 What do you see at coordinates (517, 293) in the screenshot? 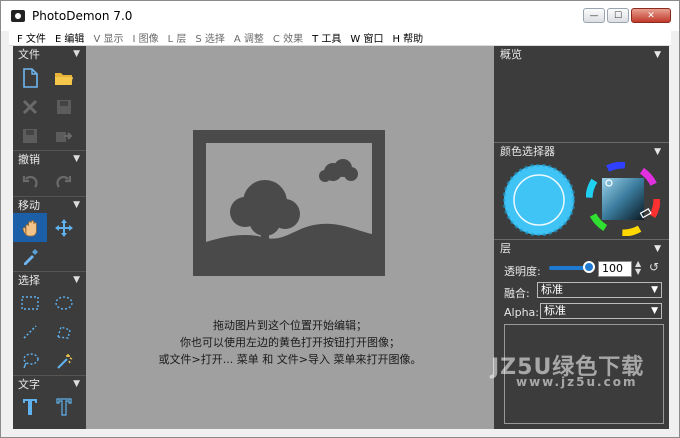
I see `blend-label: 融合:` at bounding box center [517, 293].